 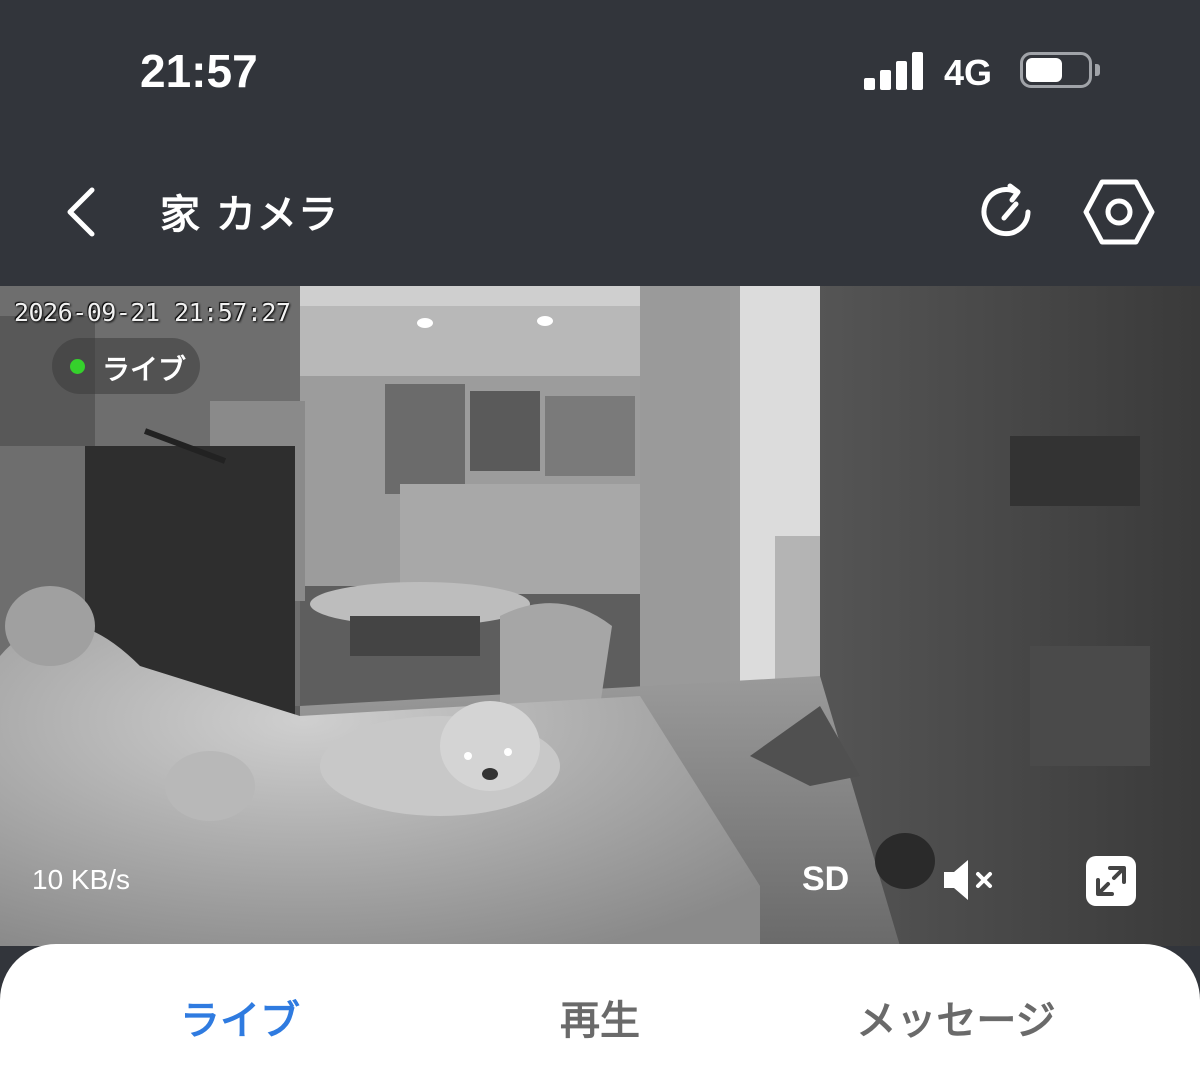 I want to click on tab-live: ライブ, so click(x=240, y=1017).